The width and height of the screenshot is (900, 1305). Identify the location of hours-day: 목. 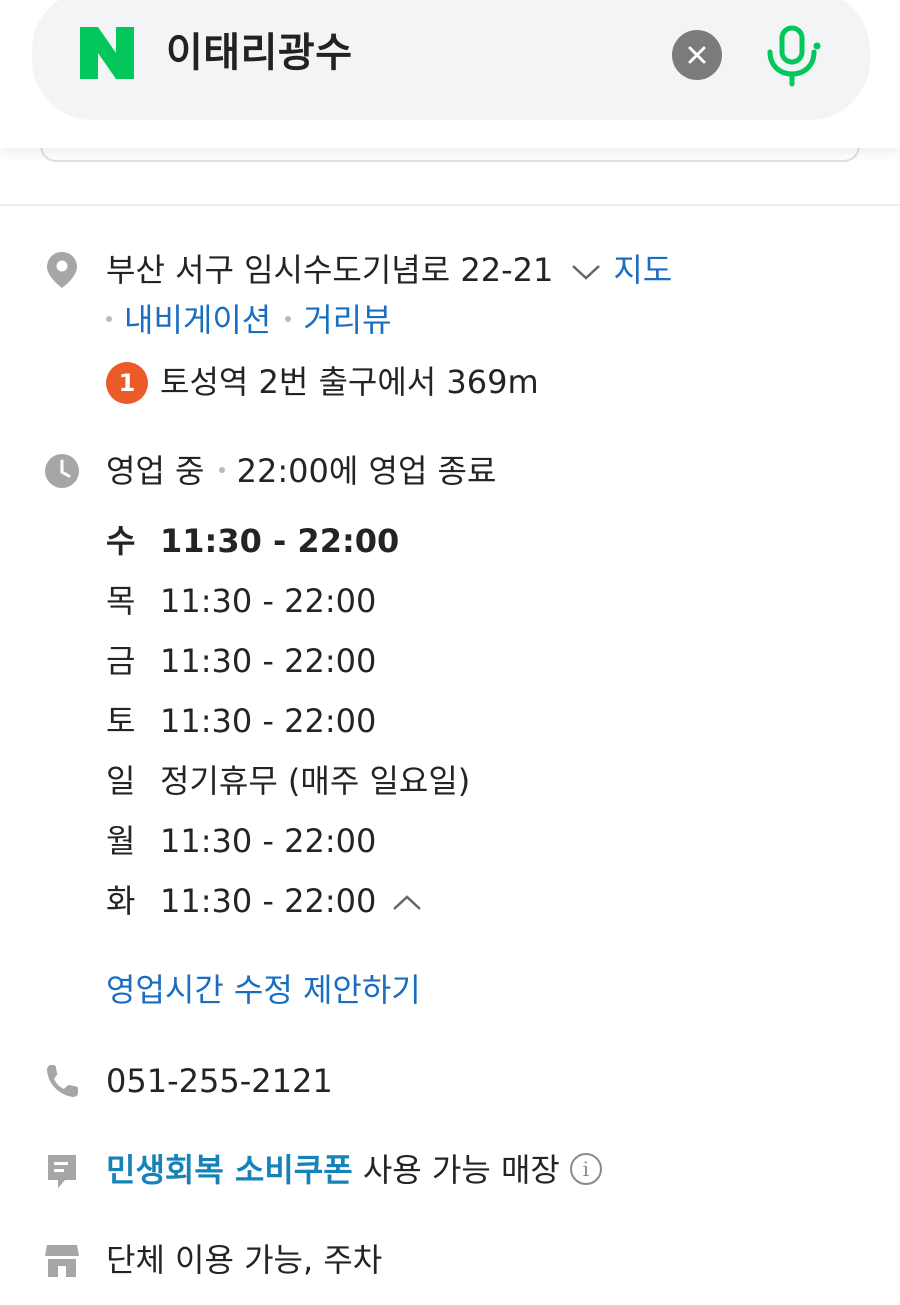
(121, 601).